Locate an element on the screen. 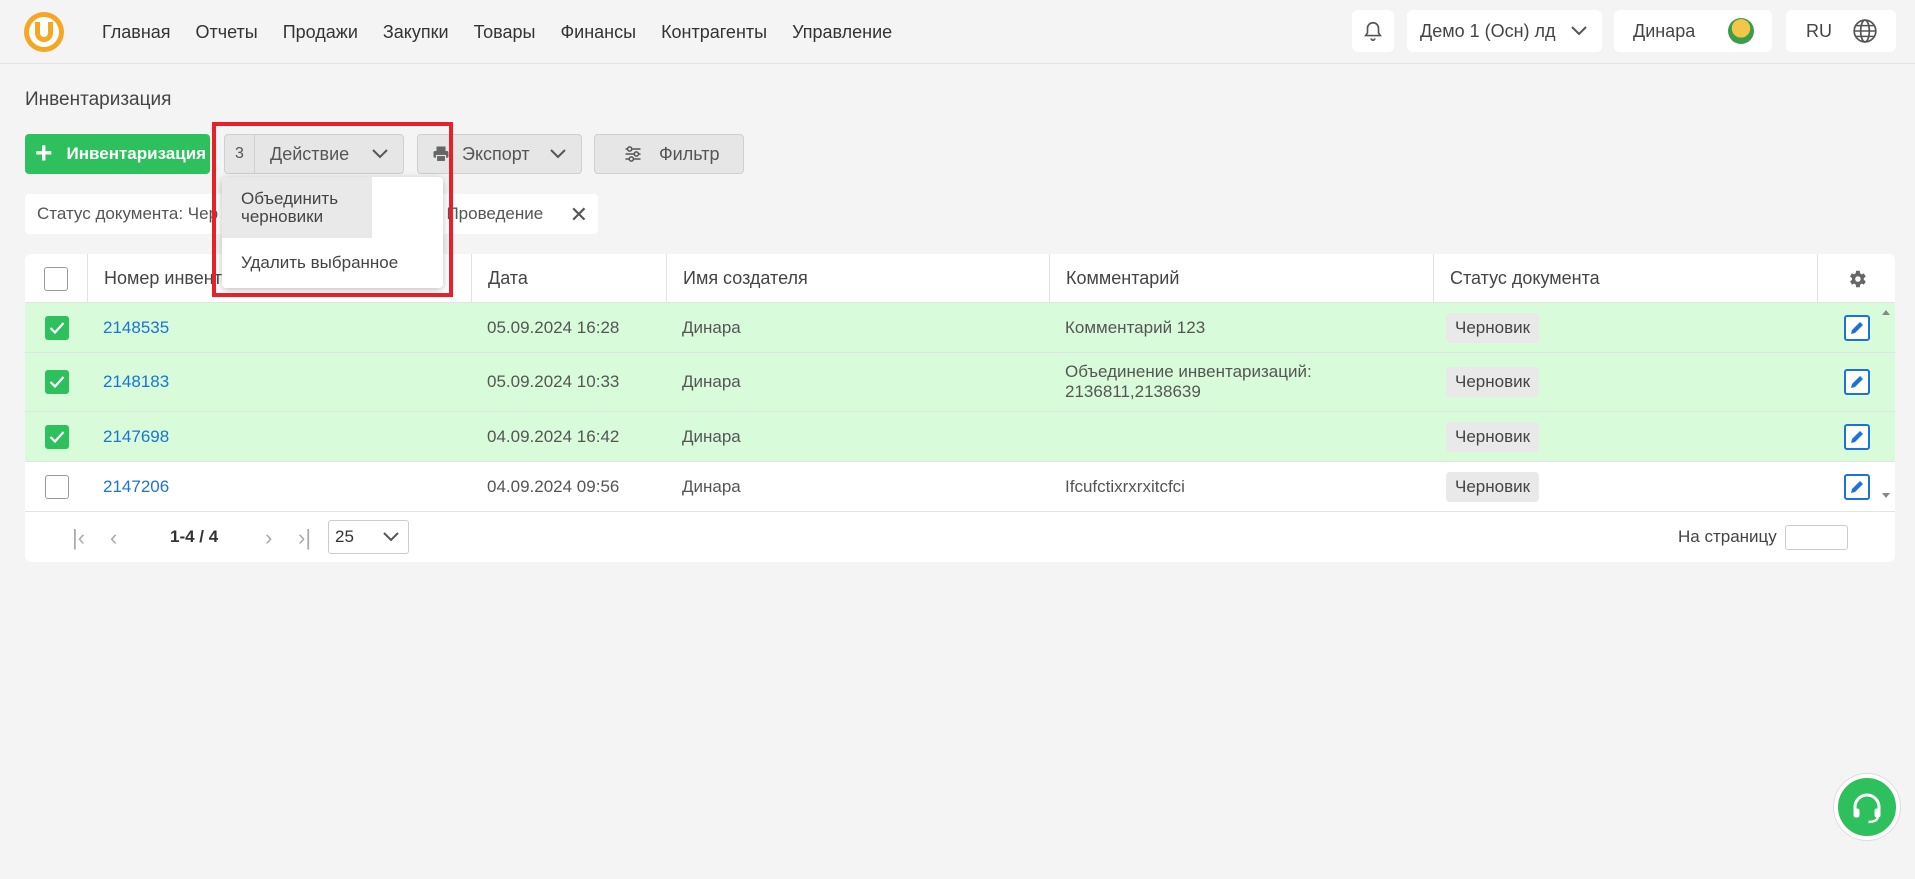 This screenshot has height=879, width=1915. page-size-select: 25 is located at coordinates (368, 537).